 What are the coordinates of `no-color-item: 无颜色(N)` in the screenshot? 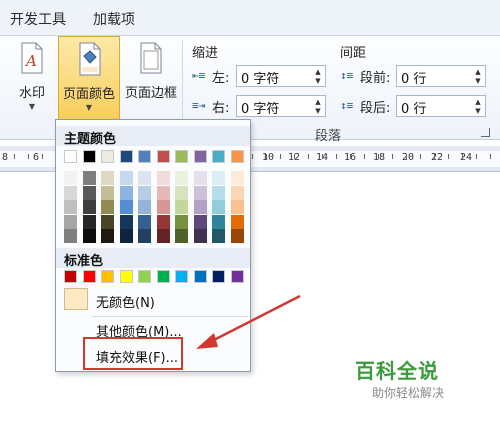 It's located at (125, 301).